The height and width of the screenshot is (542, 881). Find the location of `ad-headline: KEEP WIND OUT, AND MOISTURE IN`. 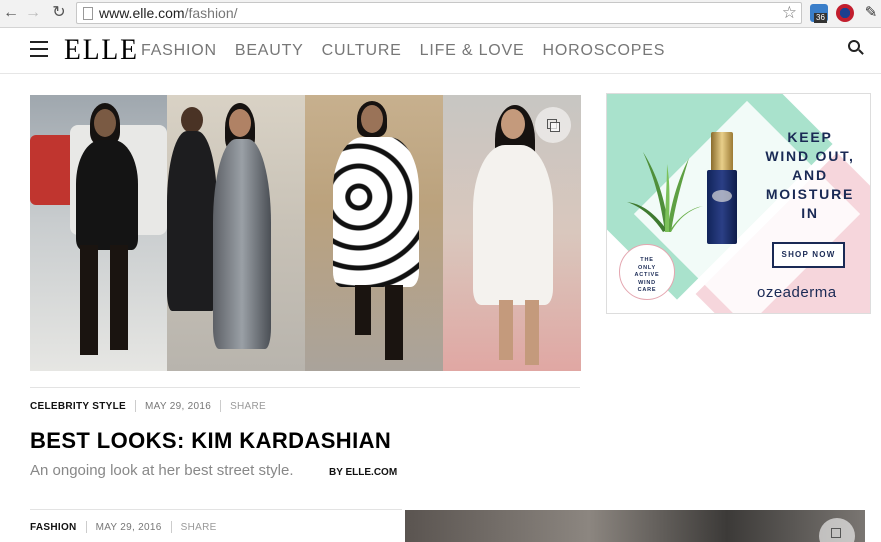

ad-headline: KEEP WIND OUT, AND MOISTURE IN is located at coordinates (810, 175).